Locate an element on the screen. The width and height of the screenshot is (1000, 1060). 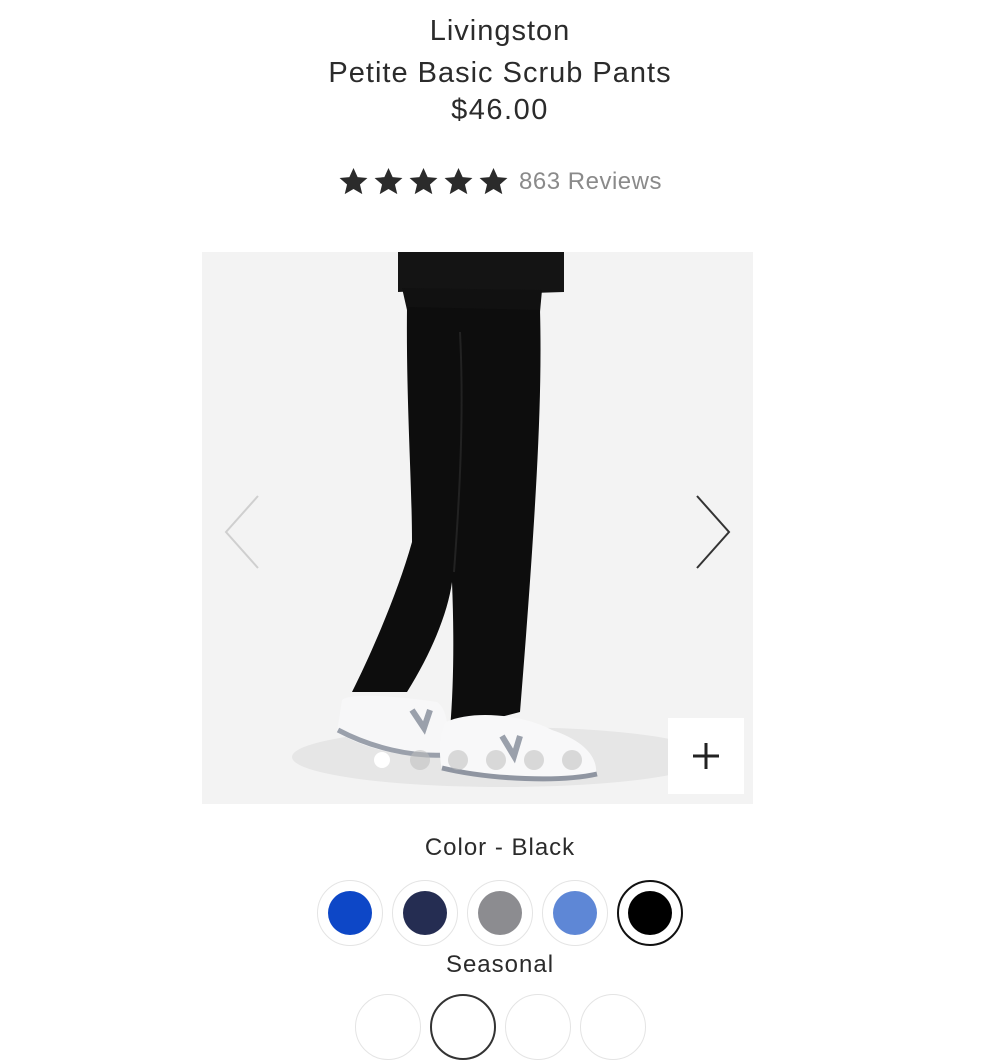
color-swatch-black is located at coordinates (650, 913).